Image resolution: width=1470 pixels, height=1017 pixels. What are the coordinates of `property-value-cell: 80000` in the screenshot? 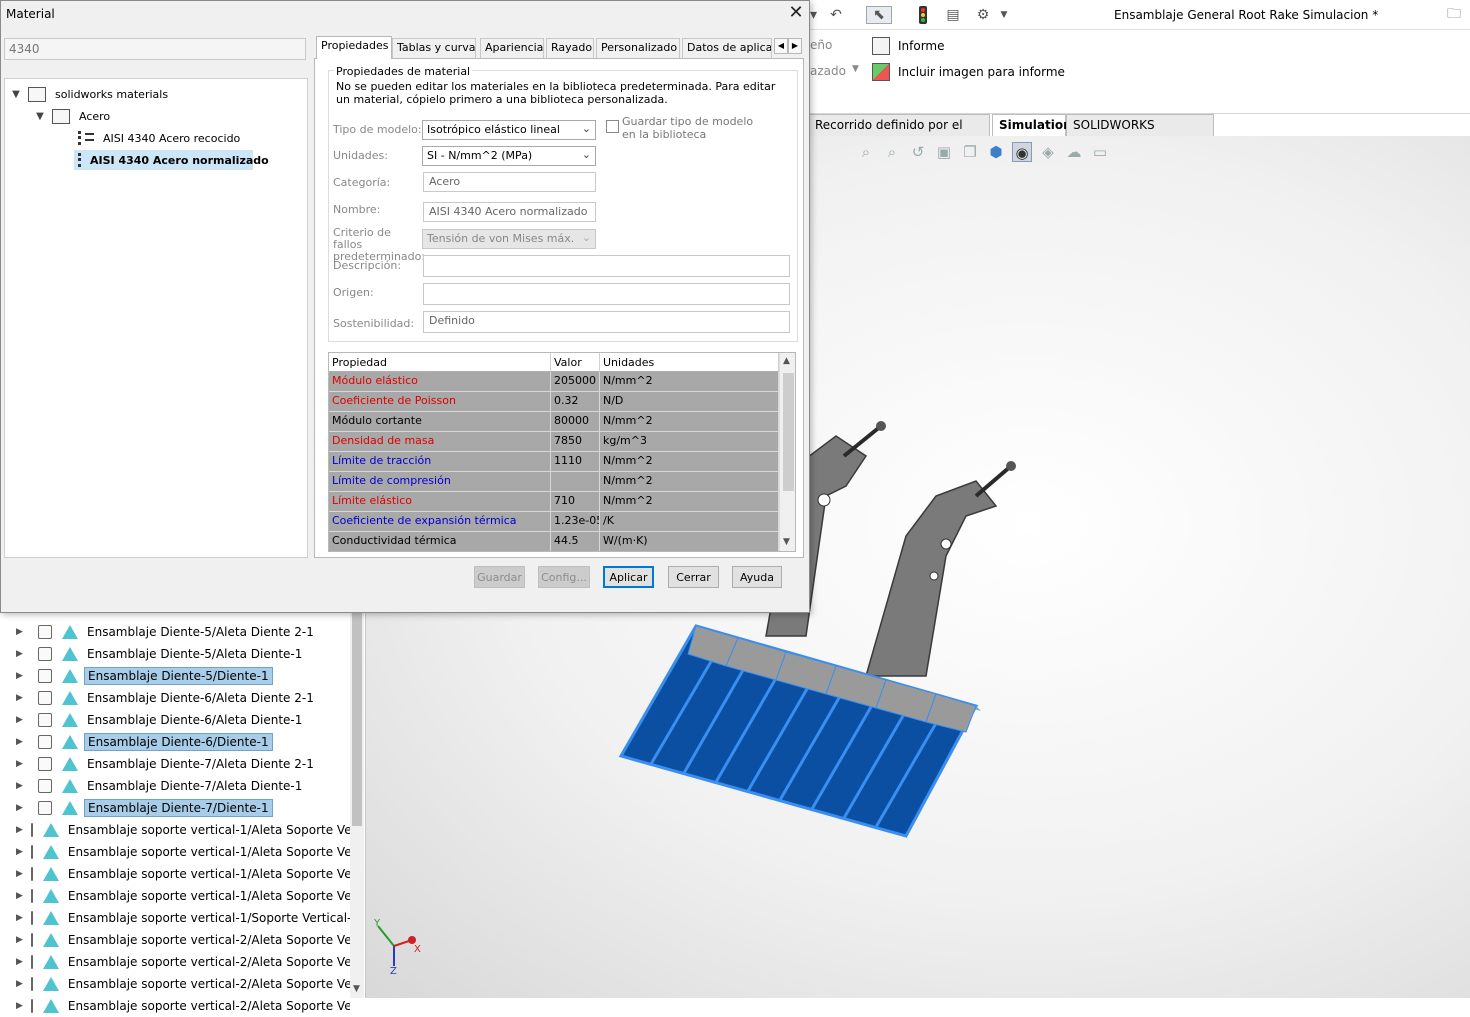 It's located at (575, 422).